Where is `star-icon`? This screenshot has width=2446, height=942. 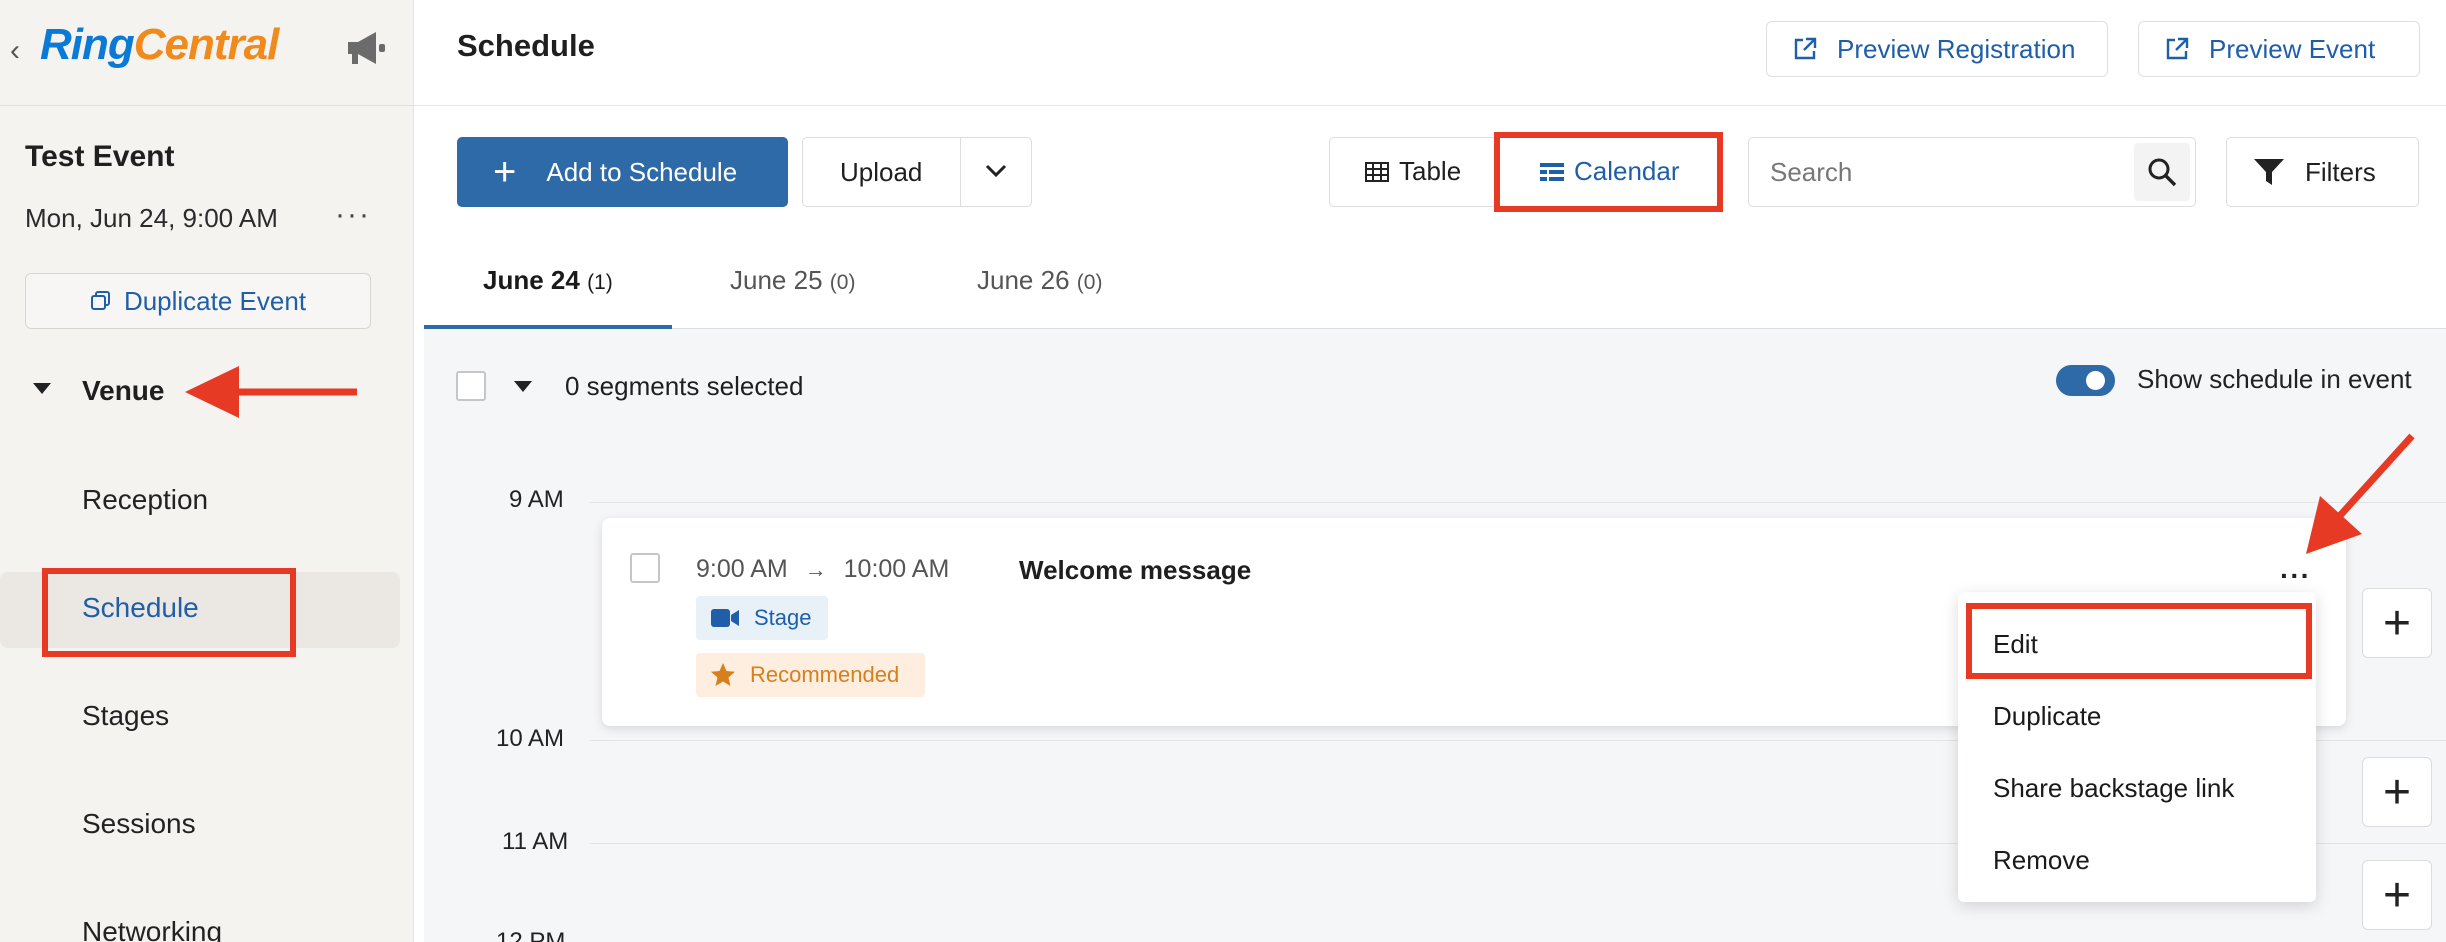 star-icon is located at coordinates (723, 674).